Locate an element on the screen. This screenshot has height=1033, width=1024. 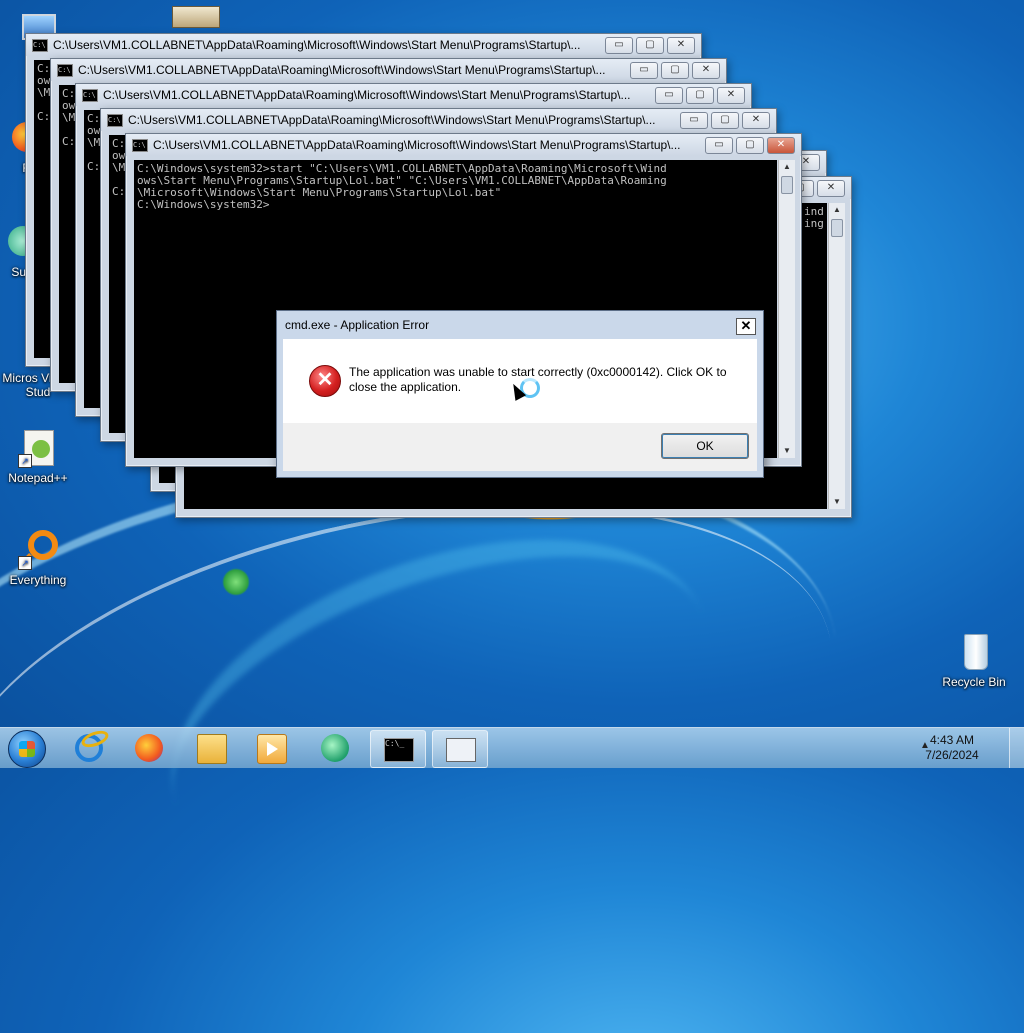
error-icon: ✕ is located at coordinates (325, 381).